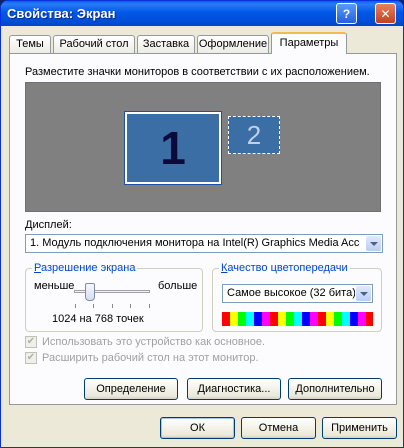 This screenshot has height=448, width=404. Describe the element at coordinates (131, 389) in the screenshot. I see `identify-button: Определение` at that location.